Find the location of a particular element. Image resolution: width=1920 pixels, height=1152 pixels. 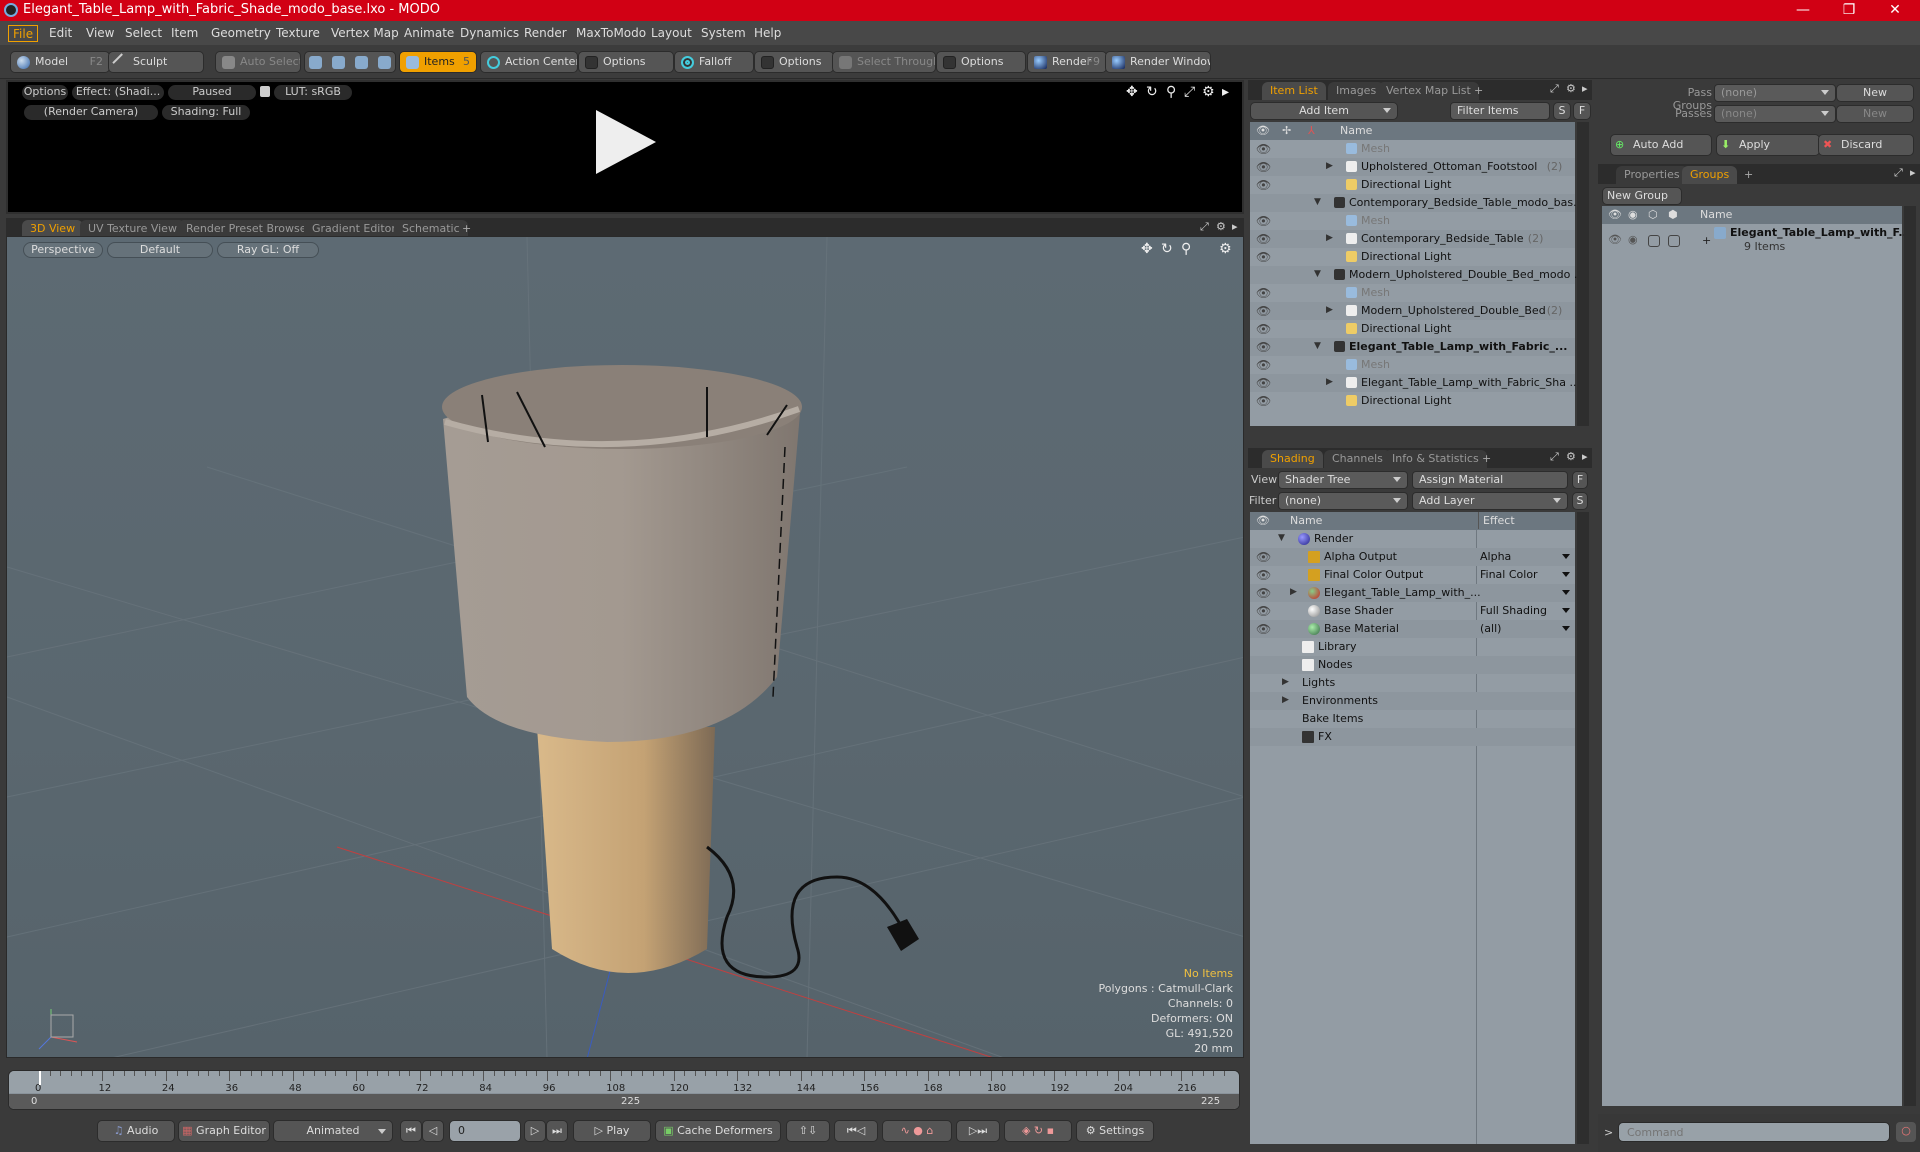

tab-groups: Groups is located at coordinates (1710, 175).